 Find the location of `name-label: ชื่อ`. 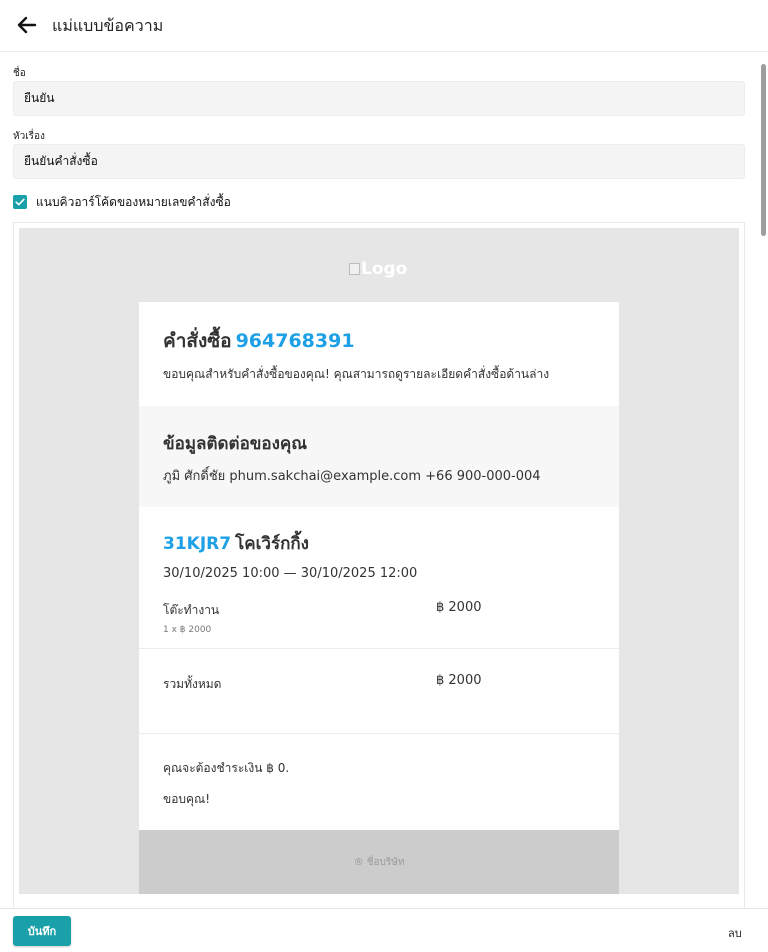

name-label: ชื่อ is located at coordinates (19, 73).